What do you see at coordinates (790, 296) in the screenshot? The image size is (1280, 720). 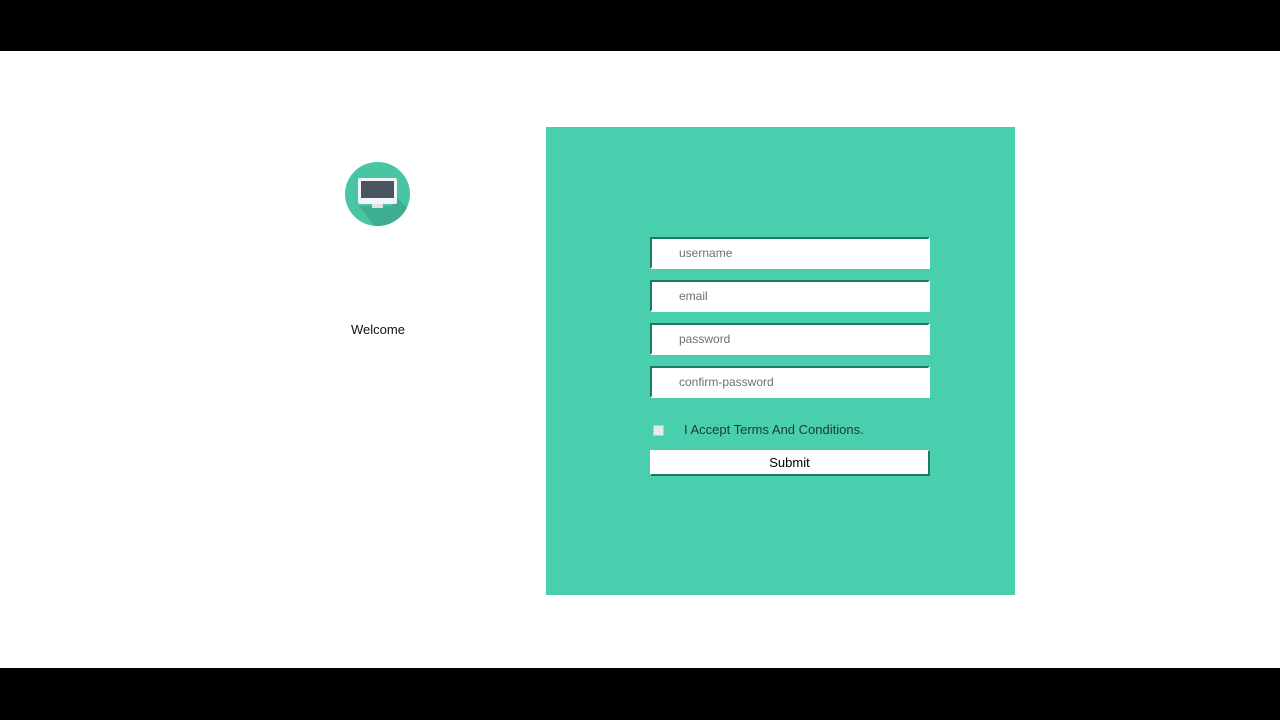 I see `email-input` at bounding box center [790, 296].